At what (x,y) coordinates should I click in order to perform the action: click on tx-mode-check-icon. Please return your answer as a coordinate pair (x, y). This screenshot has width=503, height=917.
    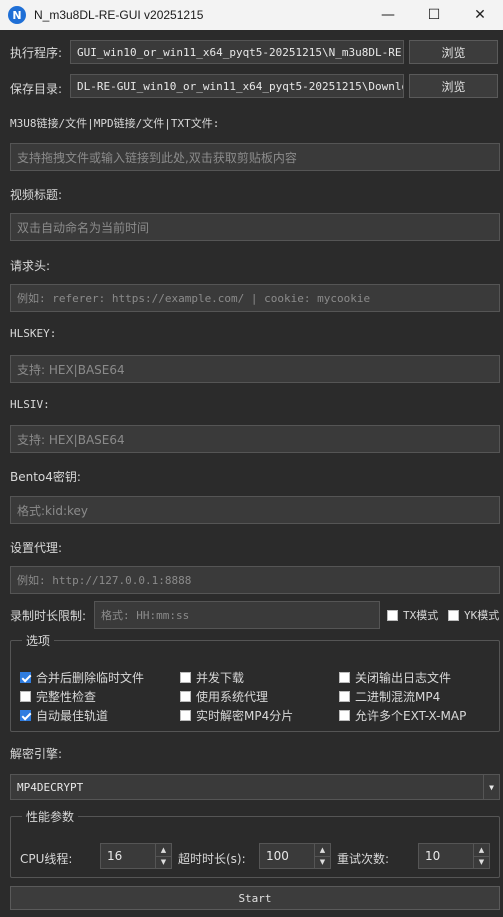
    Looking at the image, I should click on (392, 615).